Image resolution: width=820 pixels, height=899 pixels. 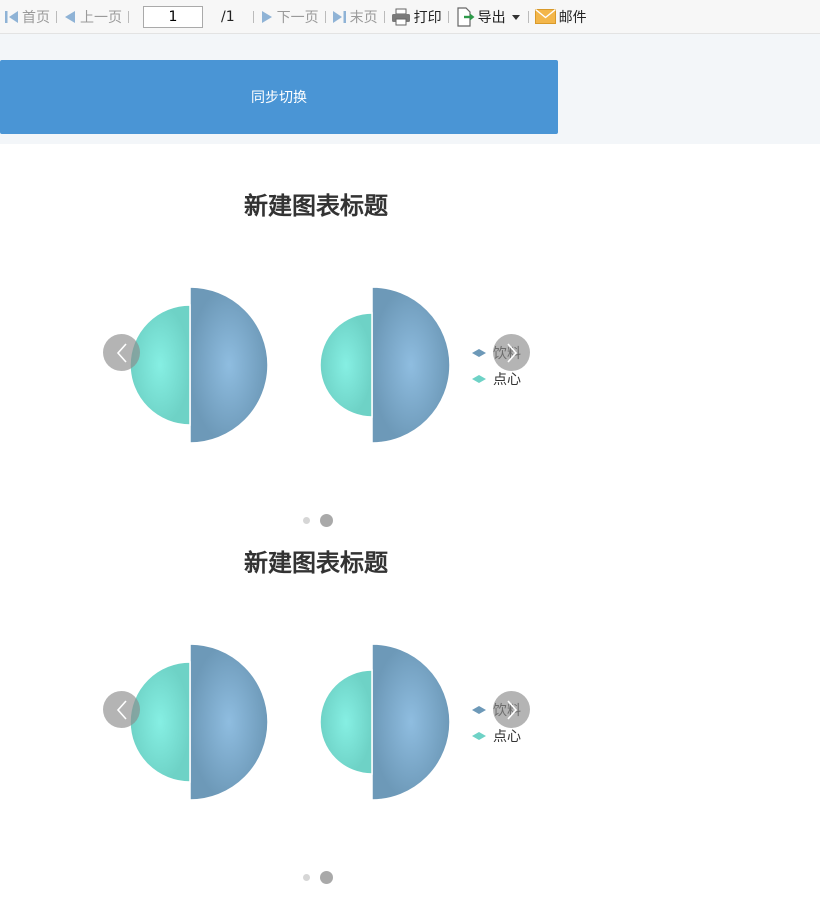 What do you see at coordinates (491, 17) in the screenshot?
I see `export-label: 导出` at bounding box center [491, 17].